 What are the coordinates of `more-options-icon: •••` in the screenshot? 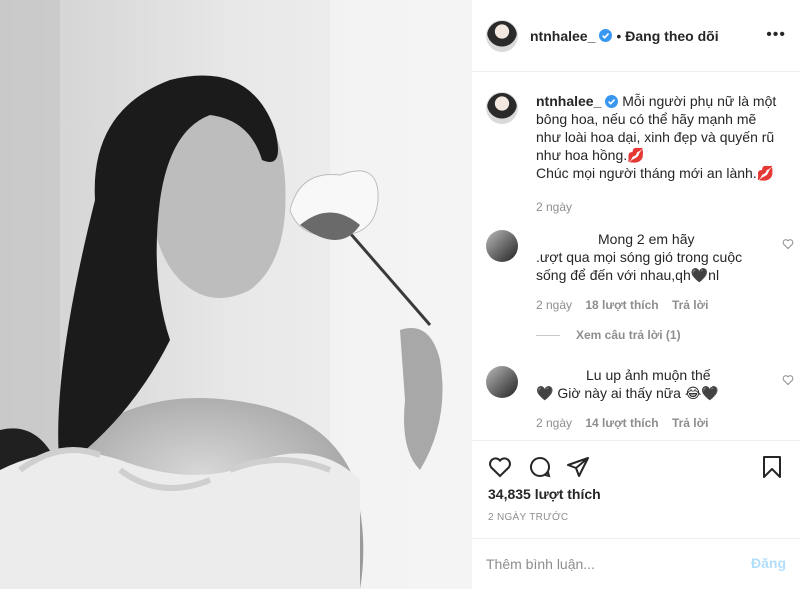 It's located at (776, 35).